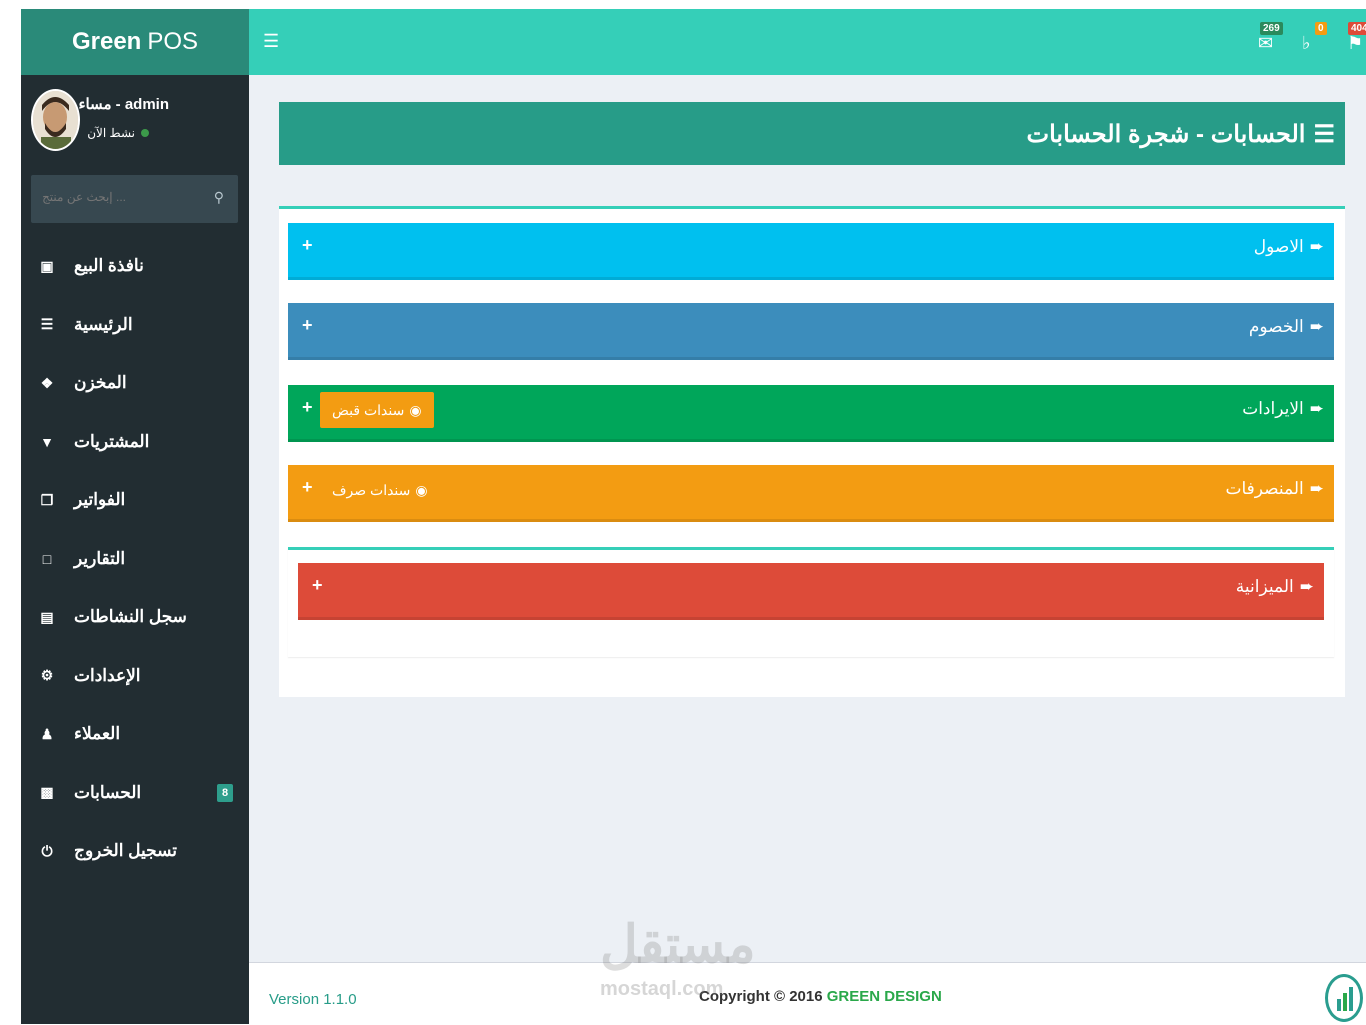 The height and width of the screenshot is (1025, 1366). Describe the element at coordinates (47, 558) in the screenshot. I see `file-icon: □` at that location.